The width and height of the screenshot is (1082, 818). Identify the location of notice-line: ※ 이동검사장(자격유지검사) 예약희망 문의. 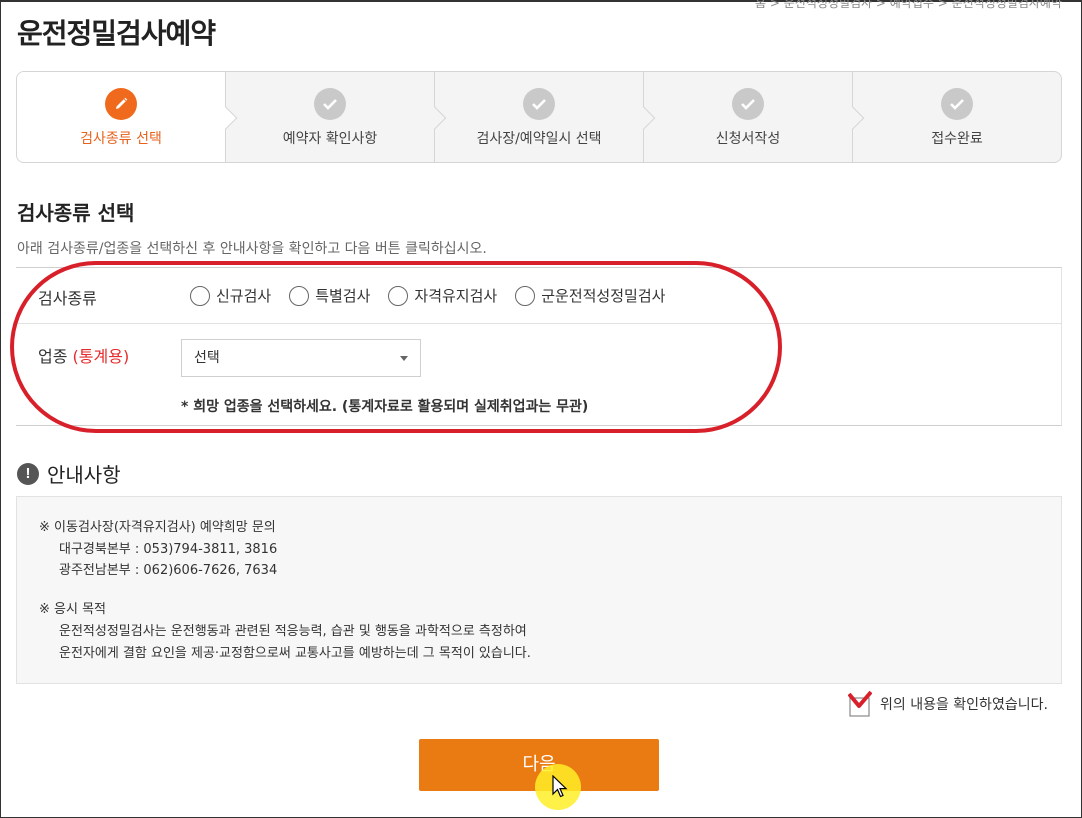
(157, 527).